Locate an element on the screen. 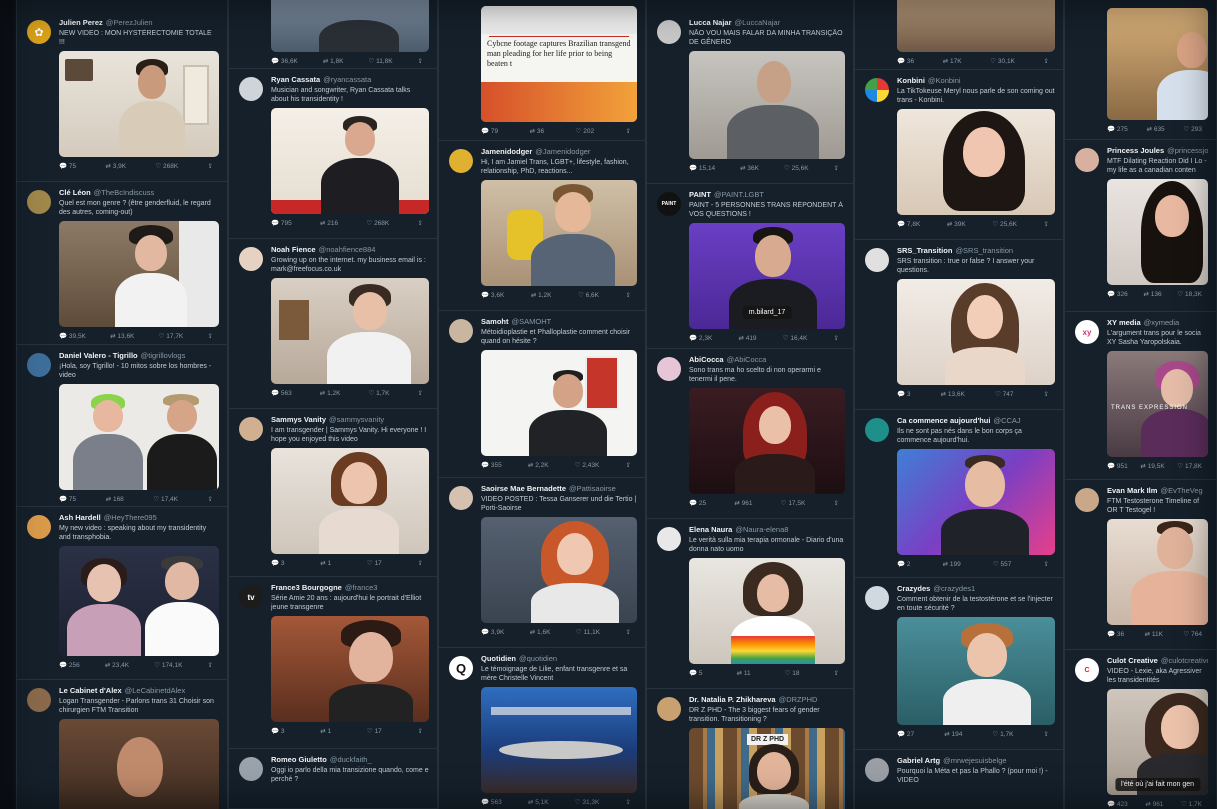 This screenshot has width=1217, height=809. tweet-author-name: XY media is located at coordinates (1124, 322).